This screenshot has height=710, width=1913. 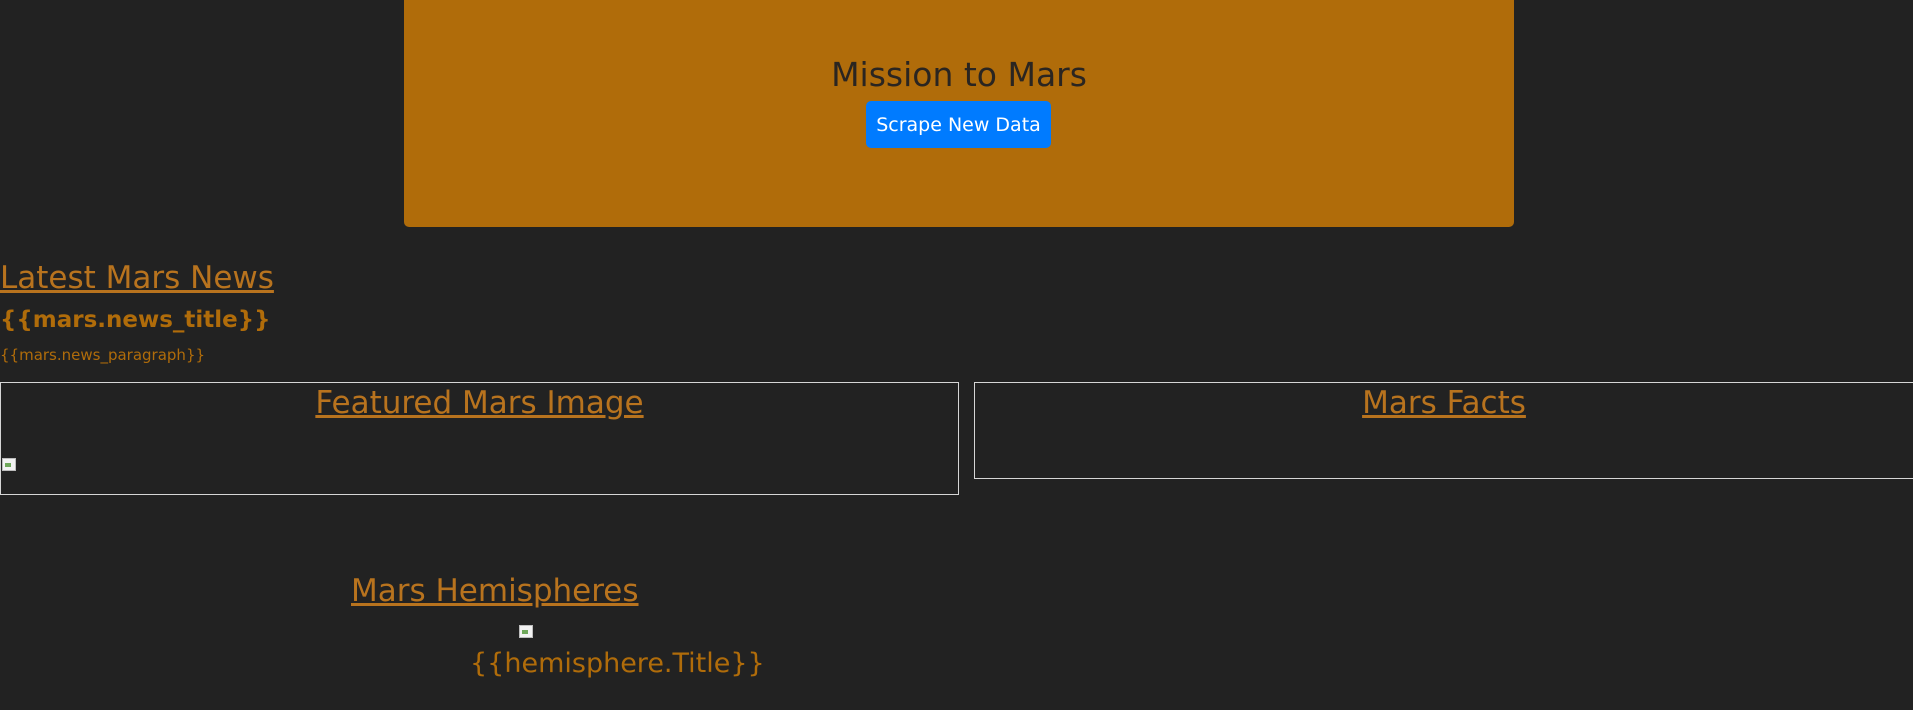 I want to click on hemisphere-item-title: {{hemisphere.Title}}, so click(x=617, y=663).